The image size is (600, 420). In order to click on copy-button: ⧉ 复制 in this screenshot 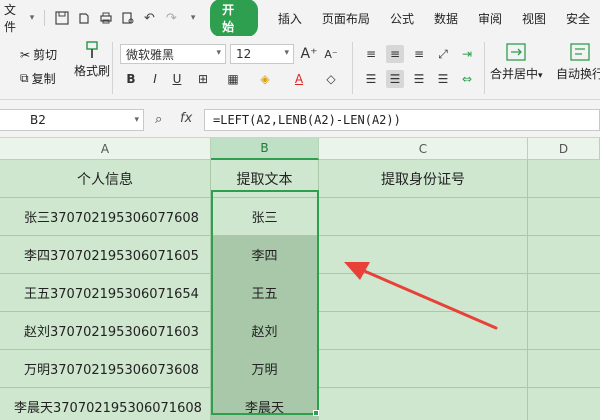, I will do `click(38, 78)`.